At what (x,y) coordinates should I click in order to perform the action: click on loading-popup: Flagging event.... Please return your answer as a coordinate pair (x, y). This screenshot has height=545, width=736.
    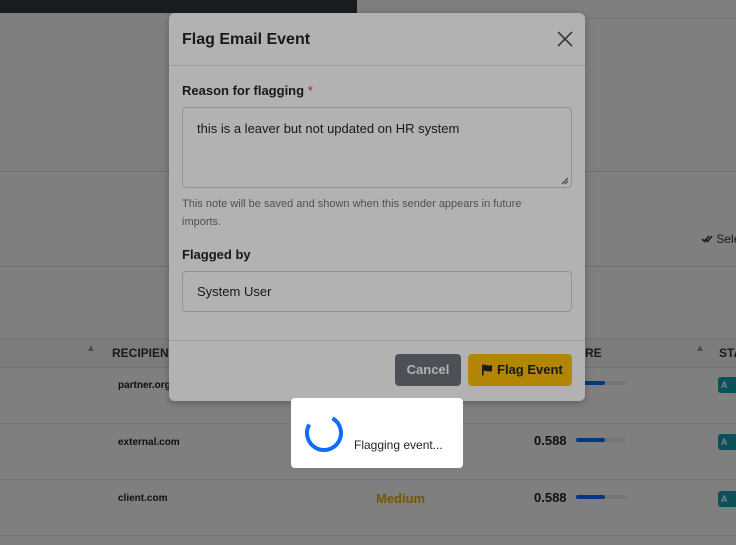
    Looking at the image, I should click on (377, 433).